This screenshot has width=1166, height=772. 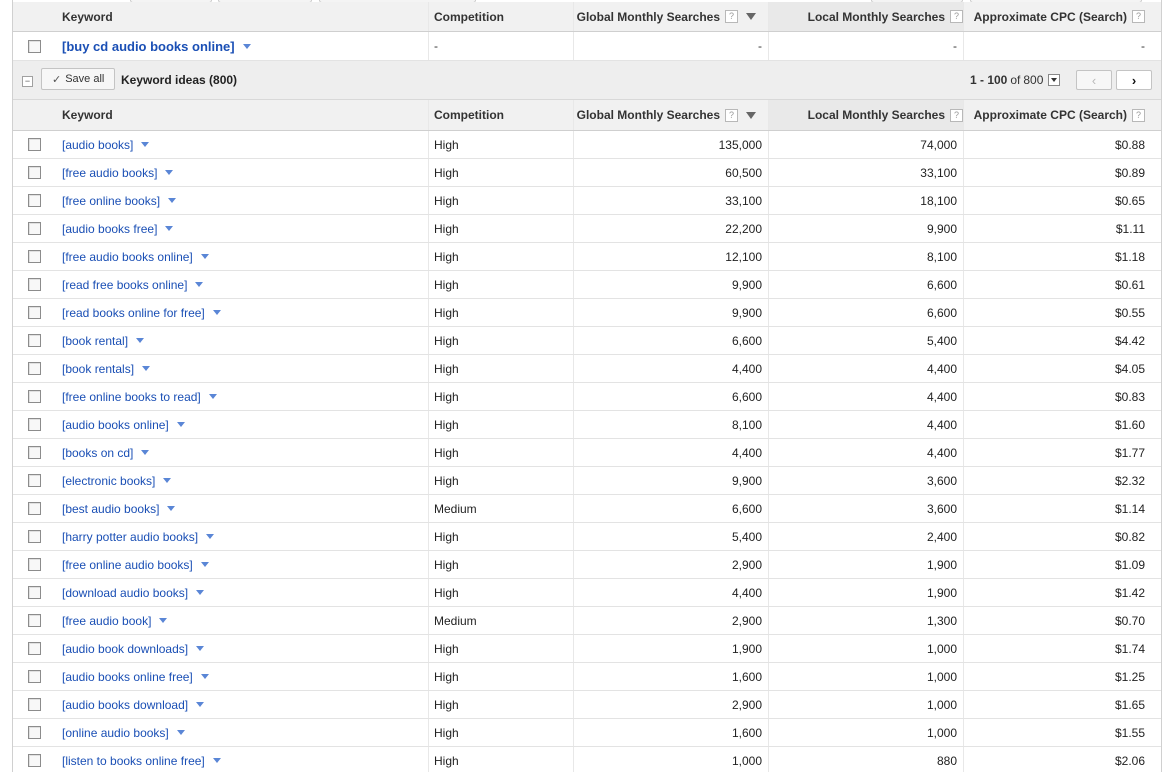 I want to click on keyword-link: [free audio books], so click(x=109, y=173).